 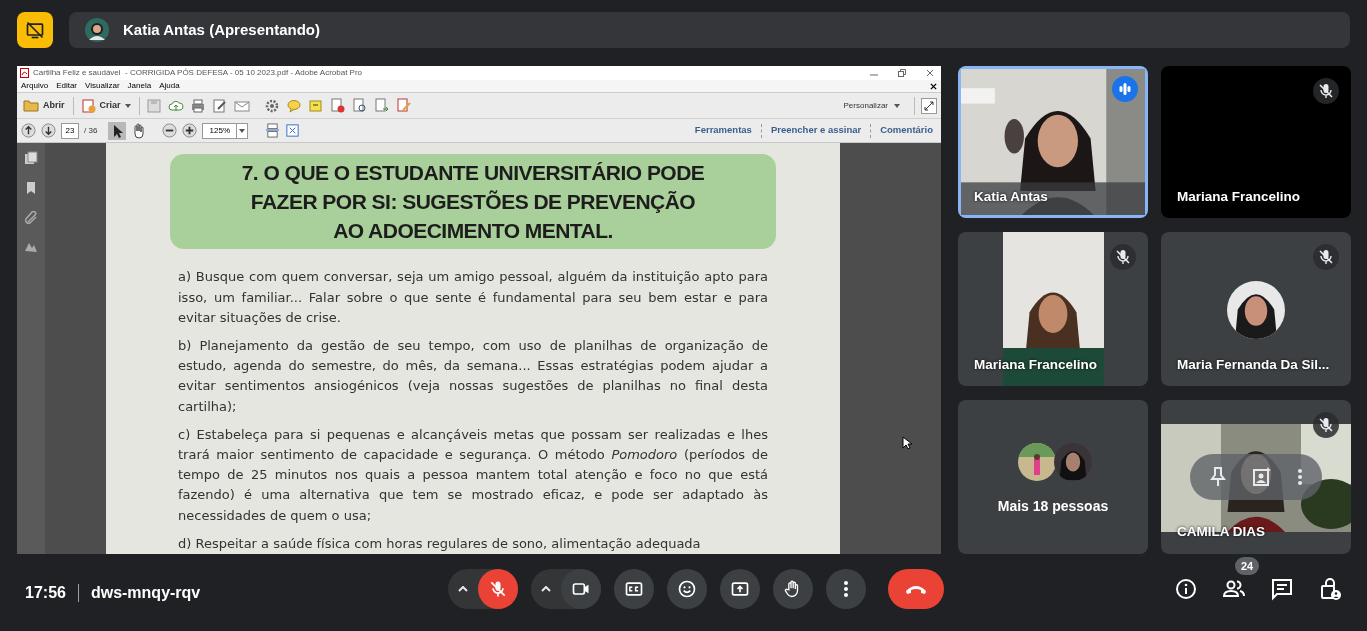 What do you see at coordinates (473, 376) in the screenshot?
I see `paragraph: b) Planejamento da gestão de seu tempo, com uso de planilhas de organização de estudo, agenda do semestre, do mês, da semana... Essas estratégias podem ajudar a evitar sentimentos ansiogénicos (veja nossas sugestões de planilhas no final desta cartilha);` at bounding box center [473, 376].